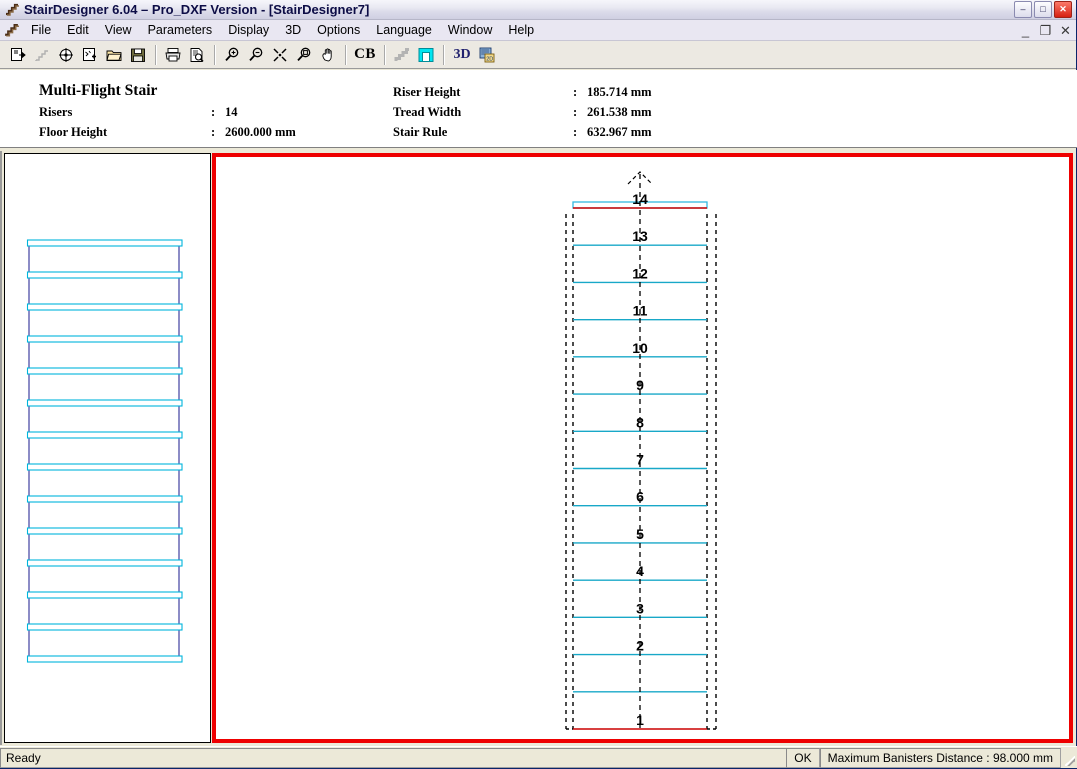 This screenshot has width=1077, height=769. Describe the element at coordinates (256, 55) in the screenshot. I see `zoom-out-icon` at that location.